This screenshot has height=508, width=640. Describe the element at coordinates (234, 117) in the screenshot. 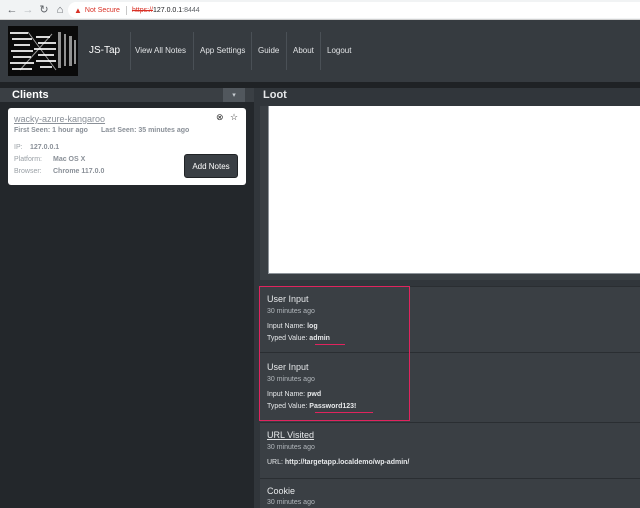

I see `star-icon: ☆` at that location.